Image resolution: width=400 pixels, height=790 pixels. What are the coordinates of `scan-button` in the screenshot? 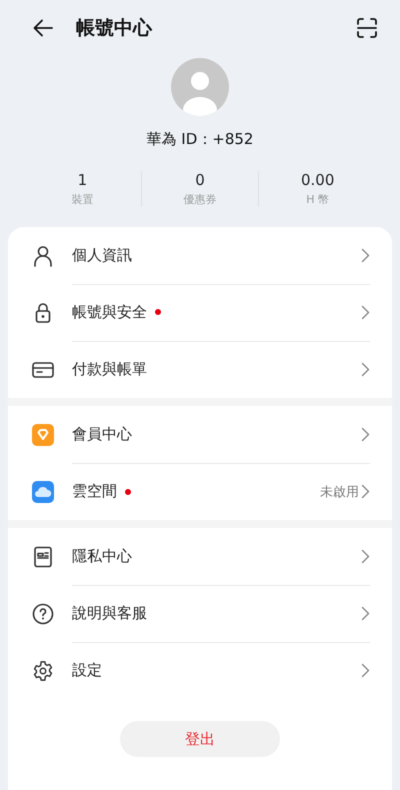 It's located at (367, 28).